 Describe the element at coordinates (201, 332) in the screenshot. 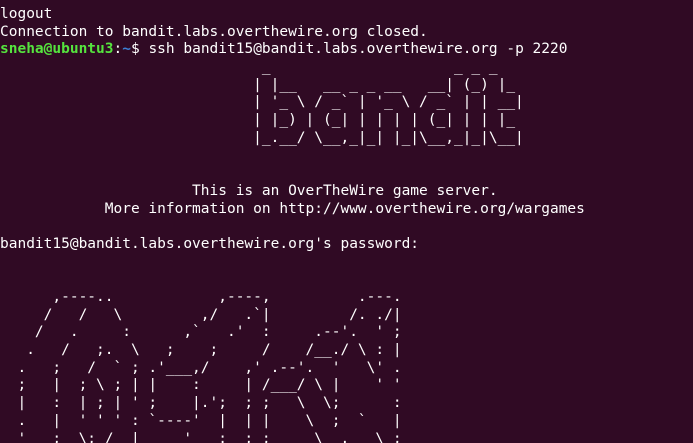

I see `ascii-art-line: / . : ,` .' : .--'. ' ;` at that location.